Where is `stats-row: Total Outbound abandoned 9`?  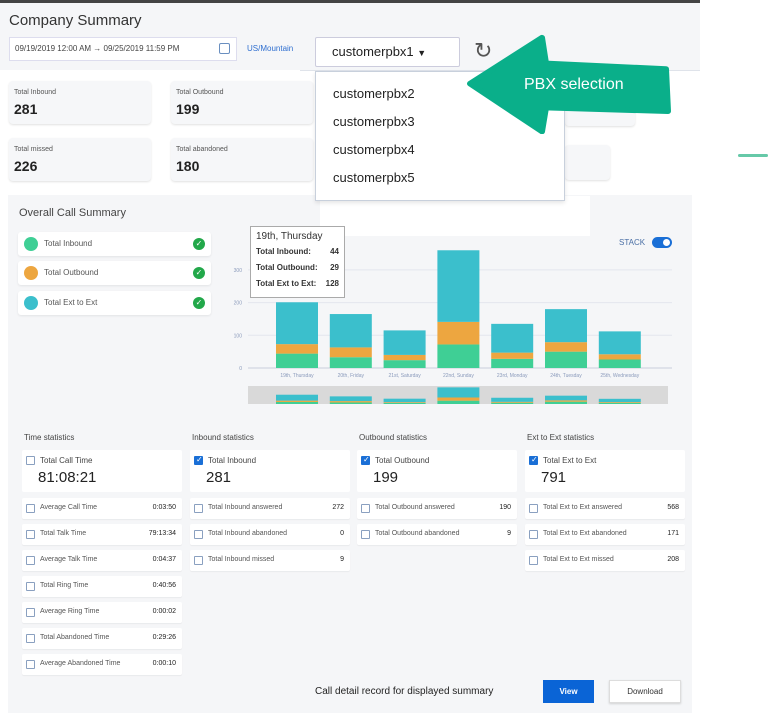
stats-row: Total Outbound abandoned 9 is located at coordinates (437, 534).